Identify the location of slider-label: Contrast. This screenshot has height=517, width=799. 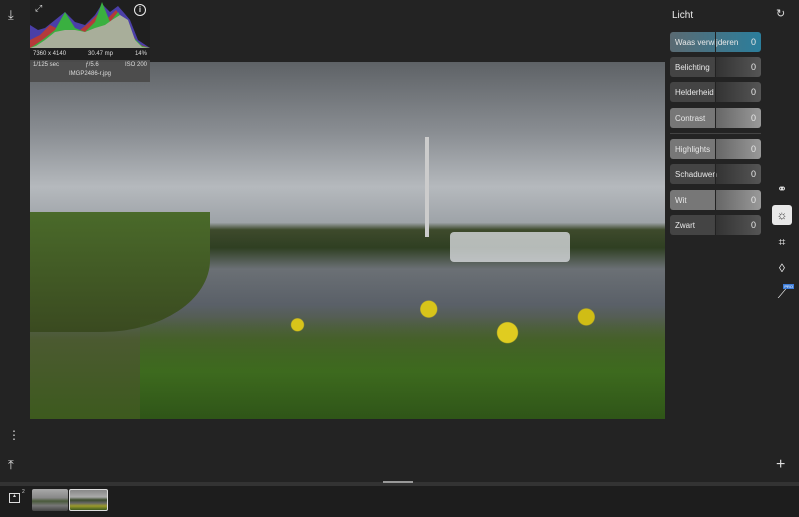
(690, 118).